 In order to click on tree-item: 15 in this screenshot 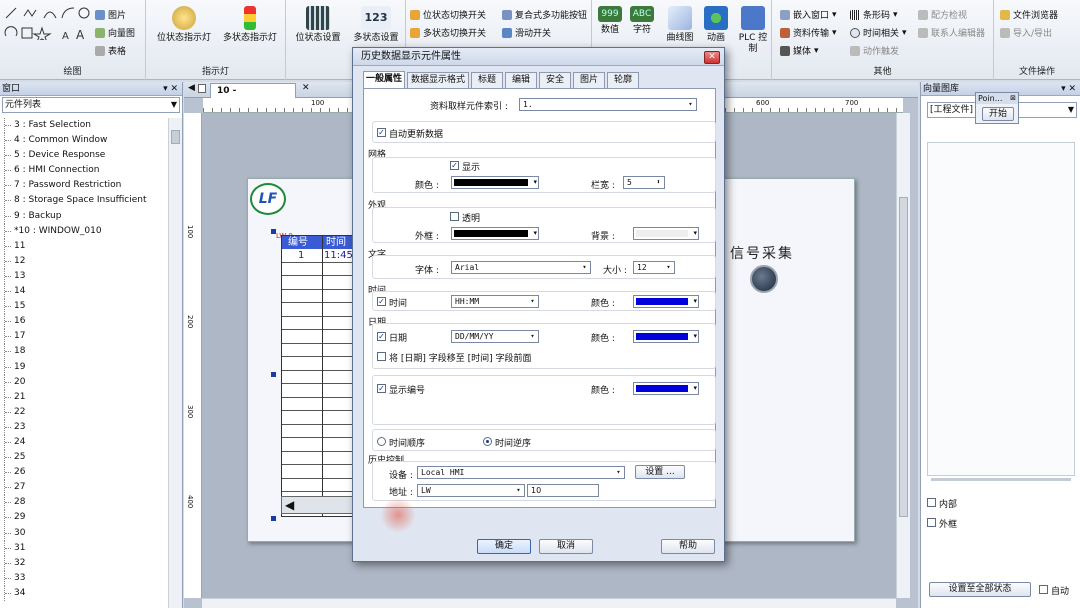, I will do `click(84, 307)`.